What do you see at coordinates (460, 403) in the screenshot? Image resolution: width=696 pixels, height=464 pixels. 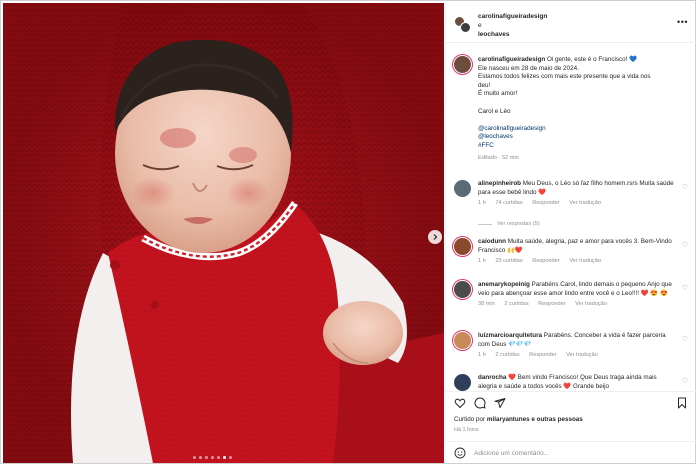 I see `heart-icon` at bounding box center [460, 403].